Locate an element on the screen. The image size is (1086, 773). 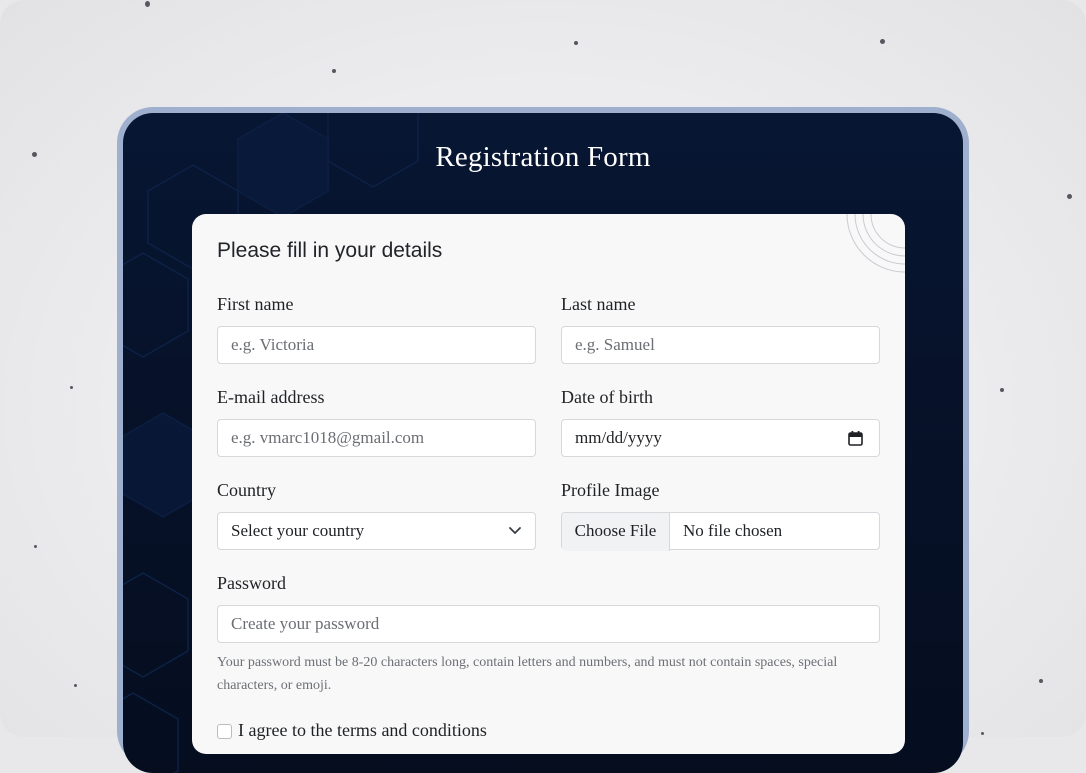
profile-image-label: Profile Image is located at coordinates (610, 490).